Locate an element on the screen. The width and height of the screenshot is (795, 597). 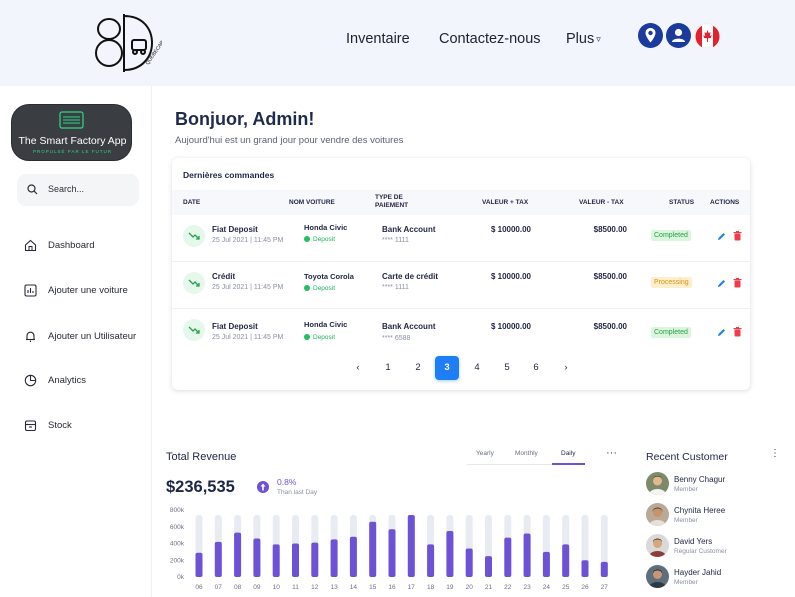
revenue-title: Total Revenue is located at coordinates (201, 457).